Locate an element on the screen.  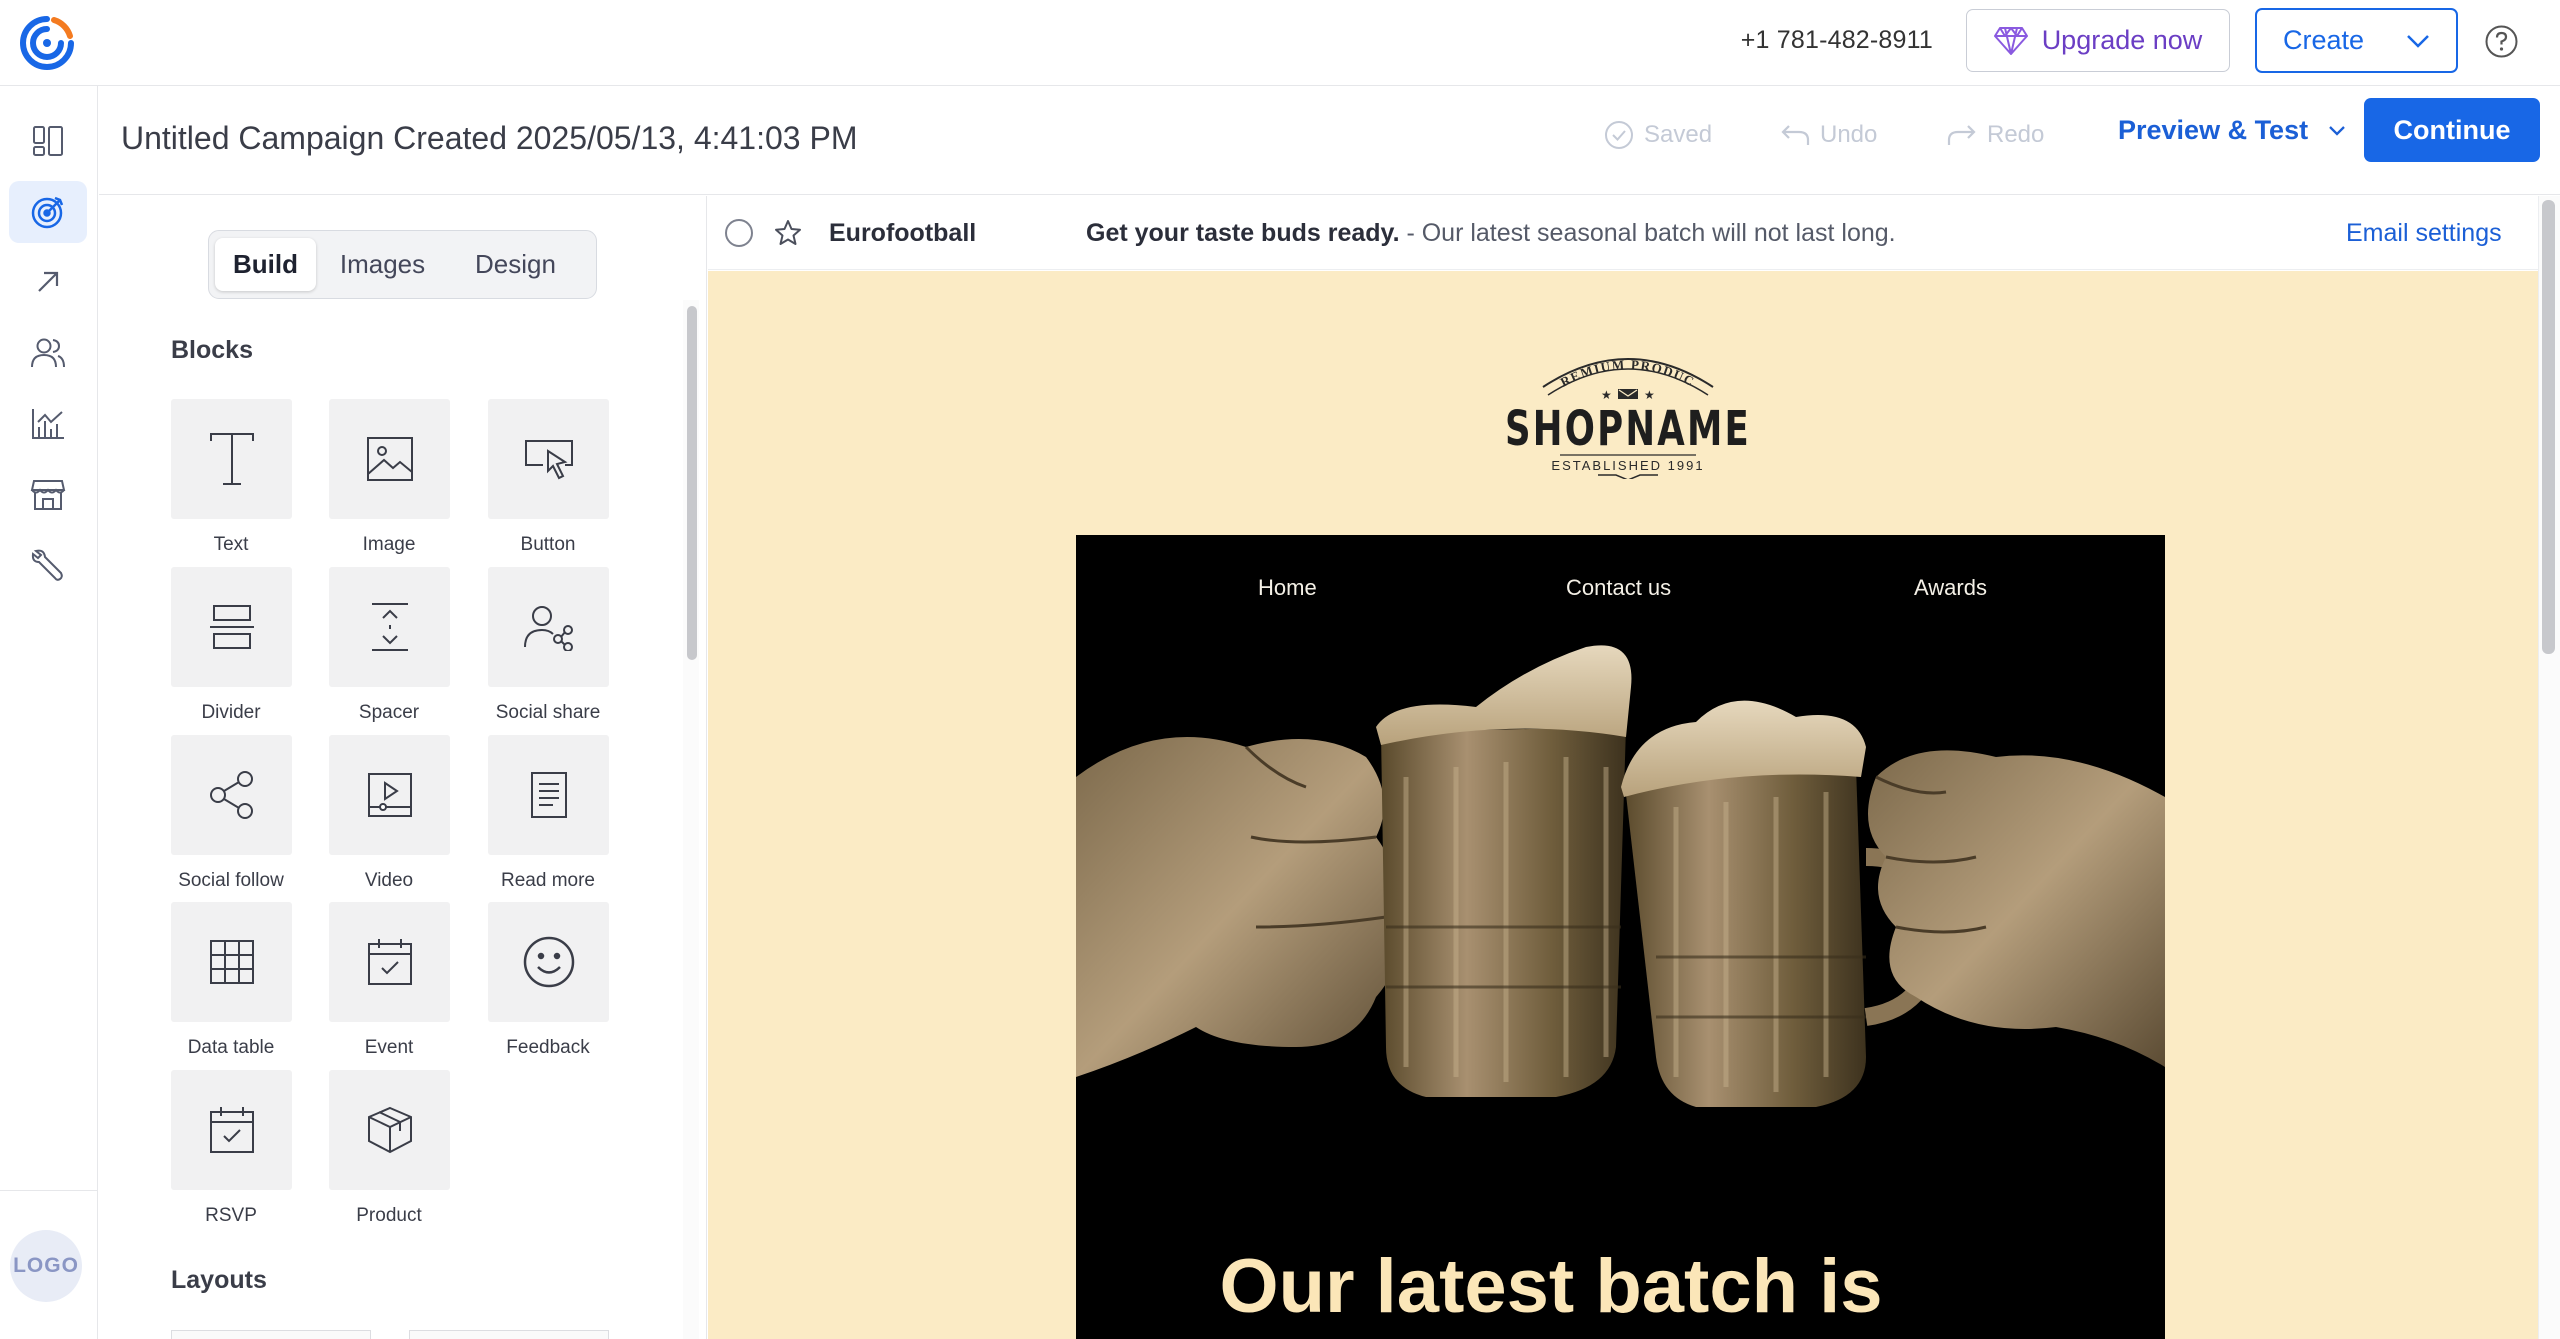
redo-label: Redo is located at coordinates (2016, 134).